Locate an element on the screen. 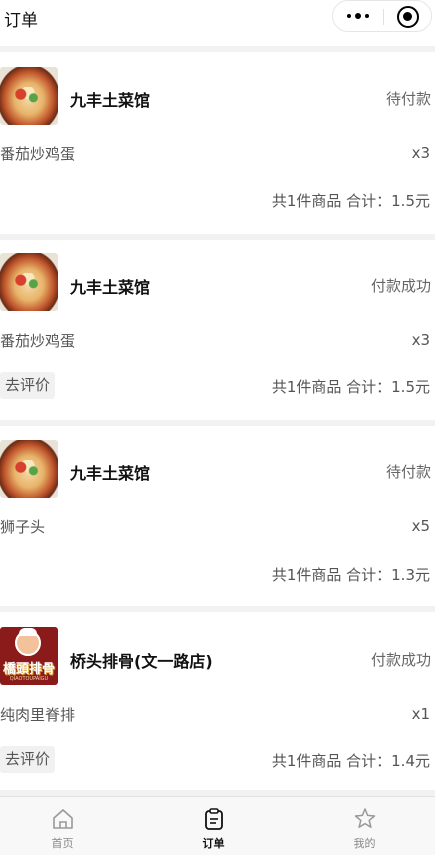 Image resolution: width=435 pixels, height=855 pixels. tab-bar: 首页 订单 我的 is located at coordinates (217, 825).